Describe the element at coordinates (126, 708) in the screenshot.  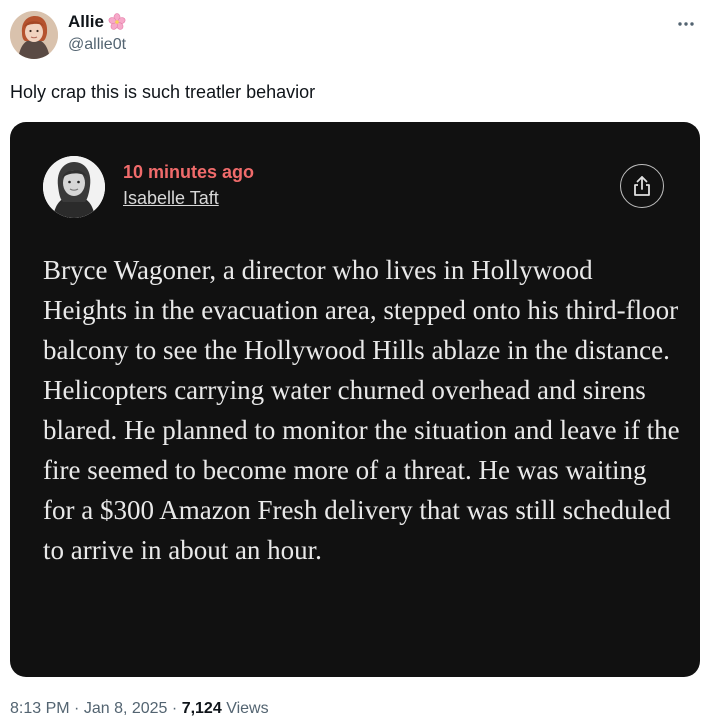
I see `tweet-date: Jan 8, 2025` at that location.